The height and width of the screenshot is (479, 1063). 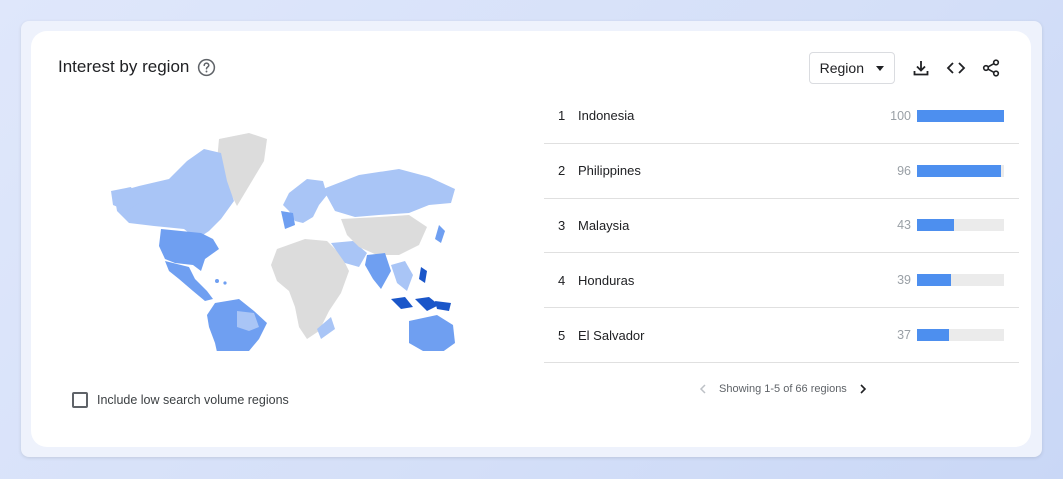 I want to click on pagination: Showing 1-5 of 66 regions, so click(x=783, y=389).